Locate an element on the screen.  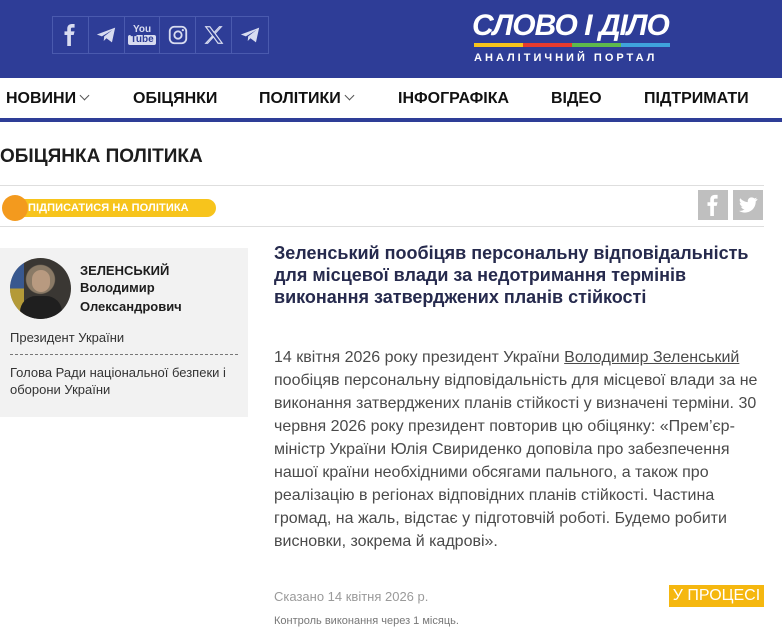
nav-item-label: ІНФОГРАФІКА is located at coordinates (454, 98).